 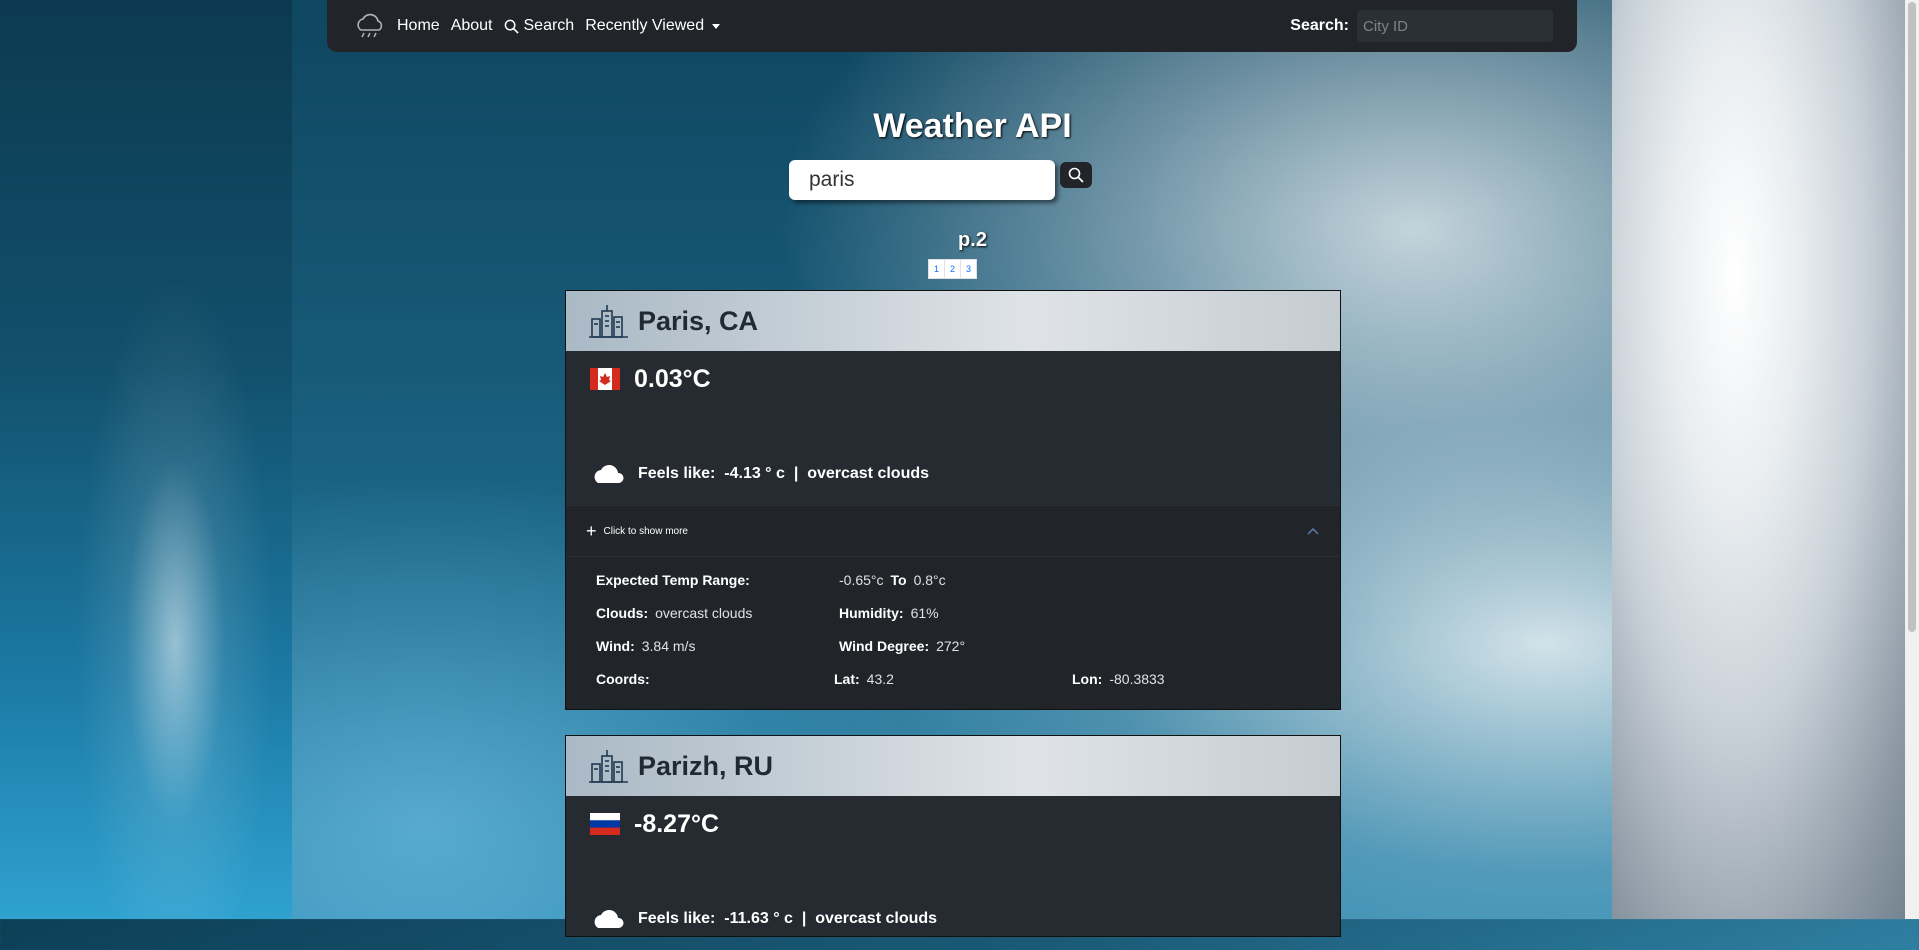 What do you see at coordinates (924, 612) in the screenshot?
I see `humidity-value: 61%` at bounding box center [924, 612].